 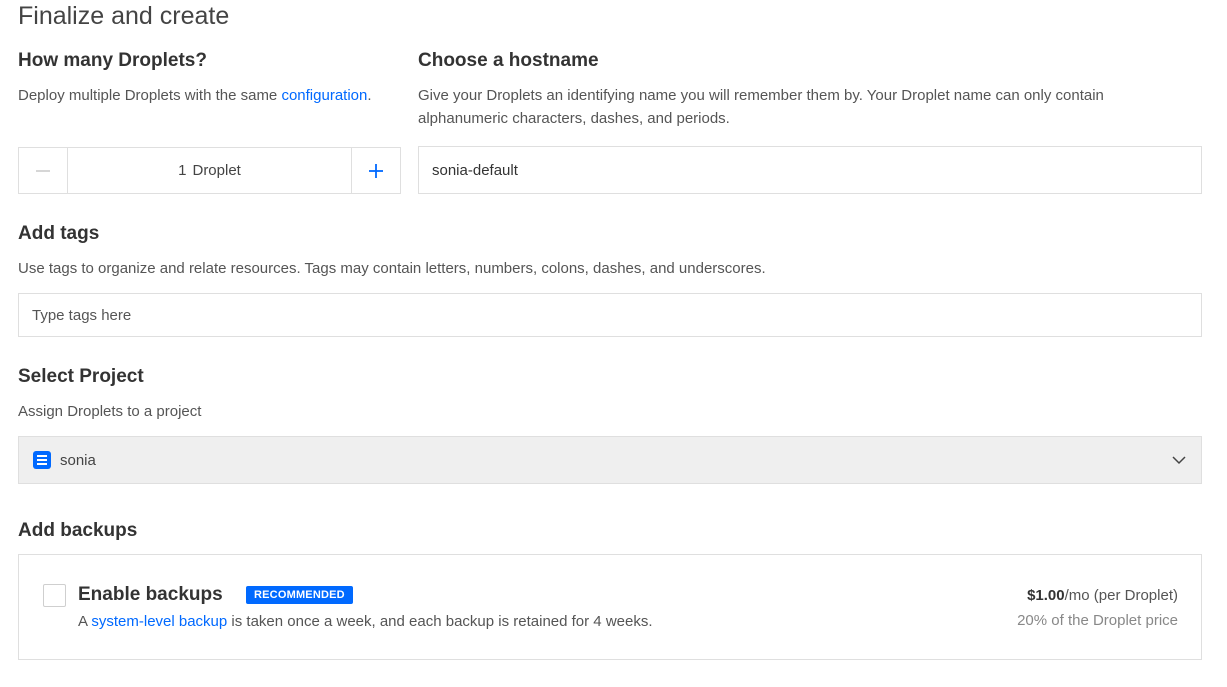 I want to click on backups-desc-prefix: A, so click(x=85, y=621).